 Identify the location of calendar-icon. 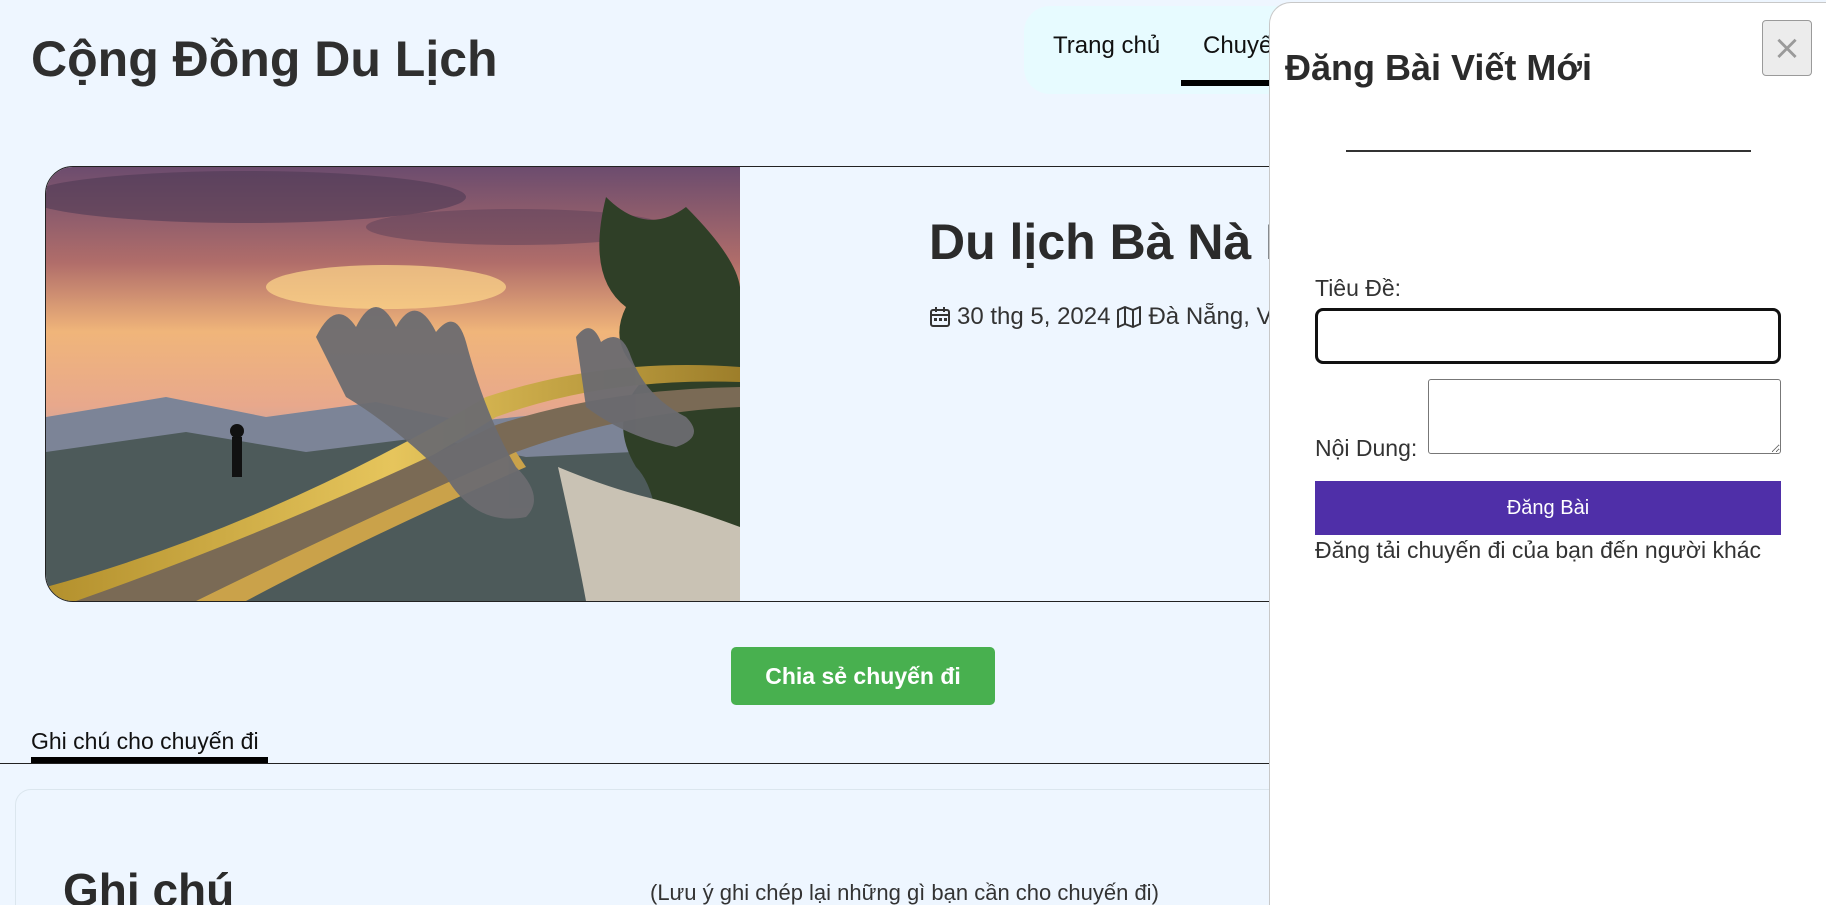
(940, 317).